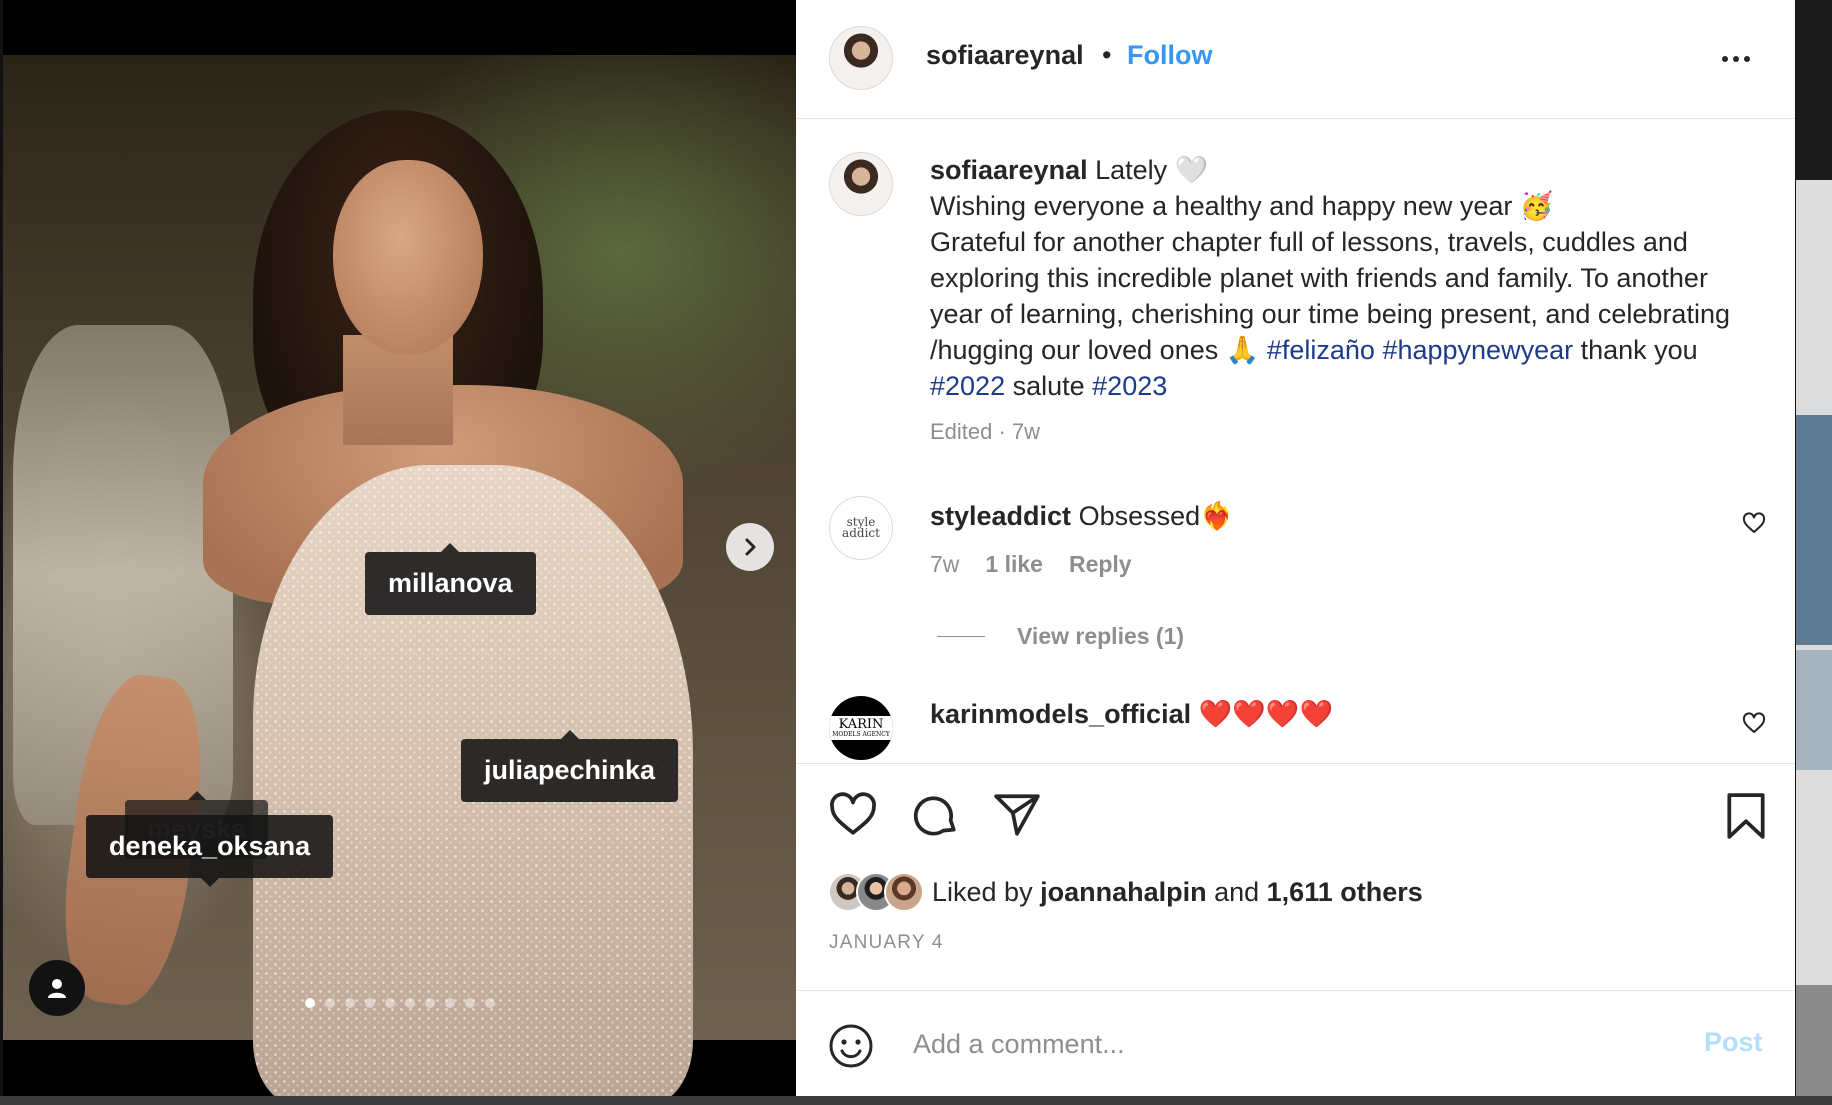  What do you see at coordinates (1014, 564) in the screenshot?
I see `comment-likes: 1 like` at bounding box center [1014, 564].